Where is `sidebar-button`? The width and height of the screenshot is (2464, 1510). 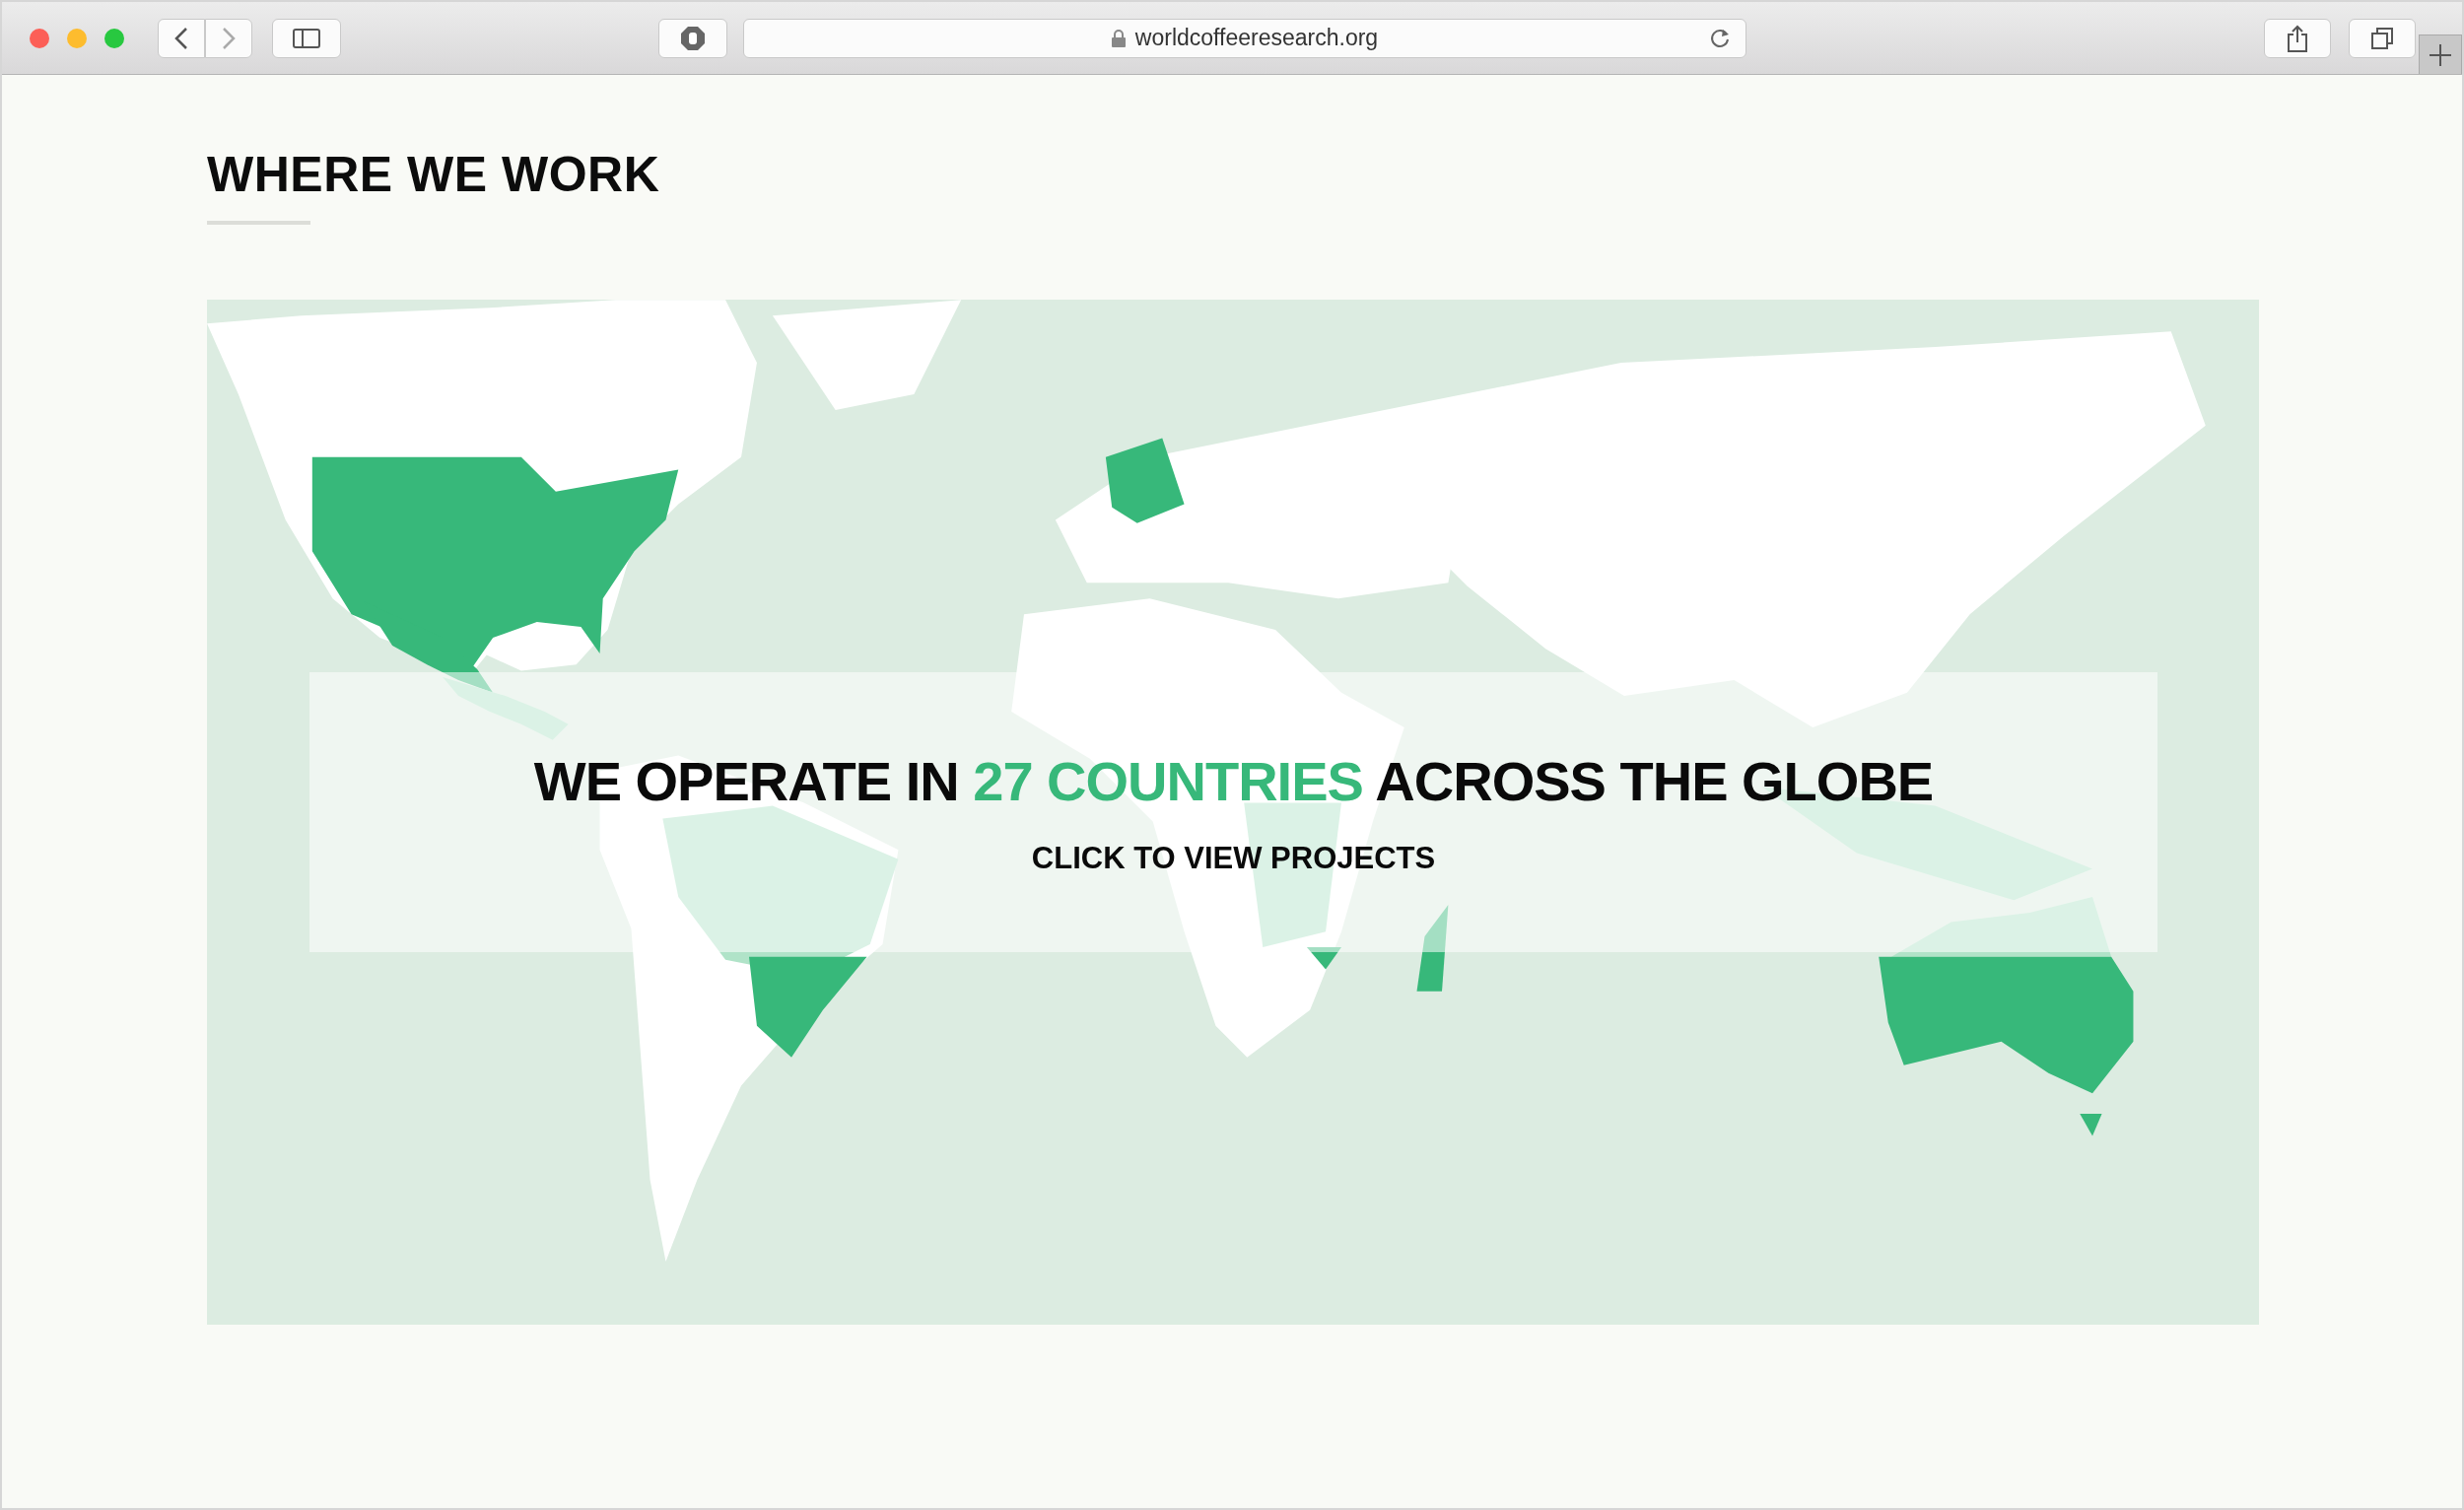
sidebar-button is located at coordinates (306, 38).